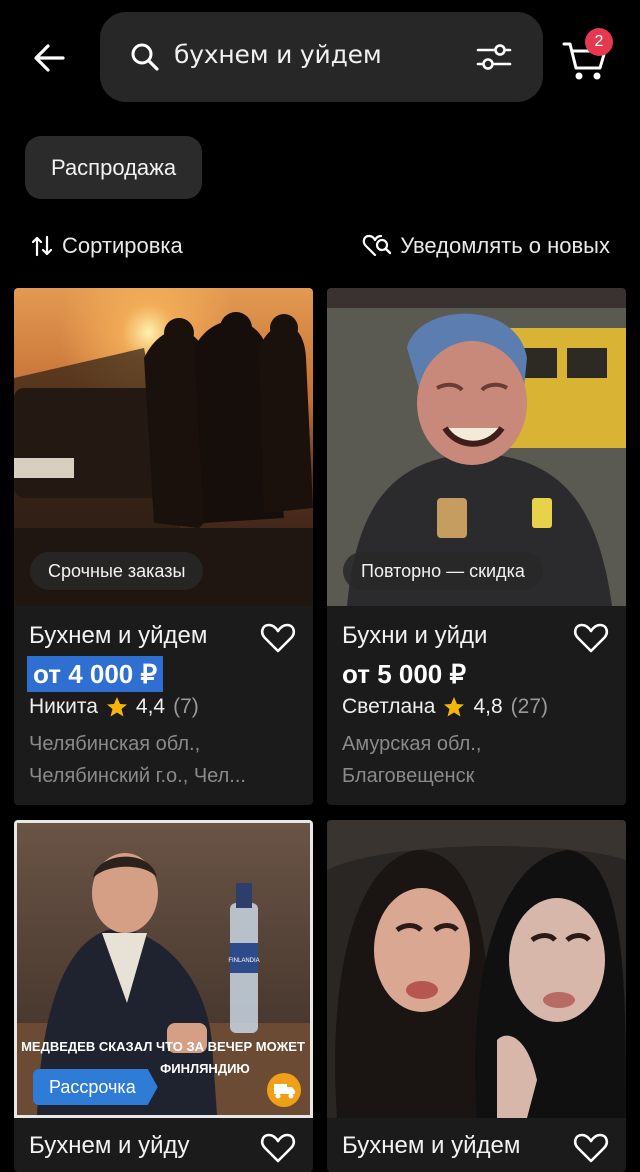 The height and width of the screenshot is (1172, 640). Describe the element at coordinates (114, 167) in the screenshot. I see `sale-filter-chip: Распродажа` at that location.